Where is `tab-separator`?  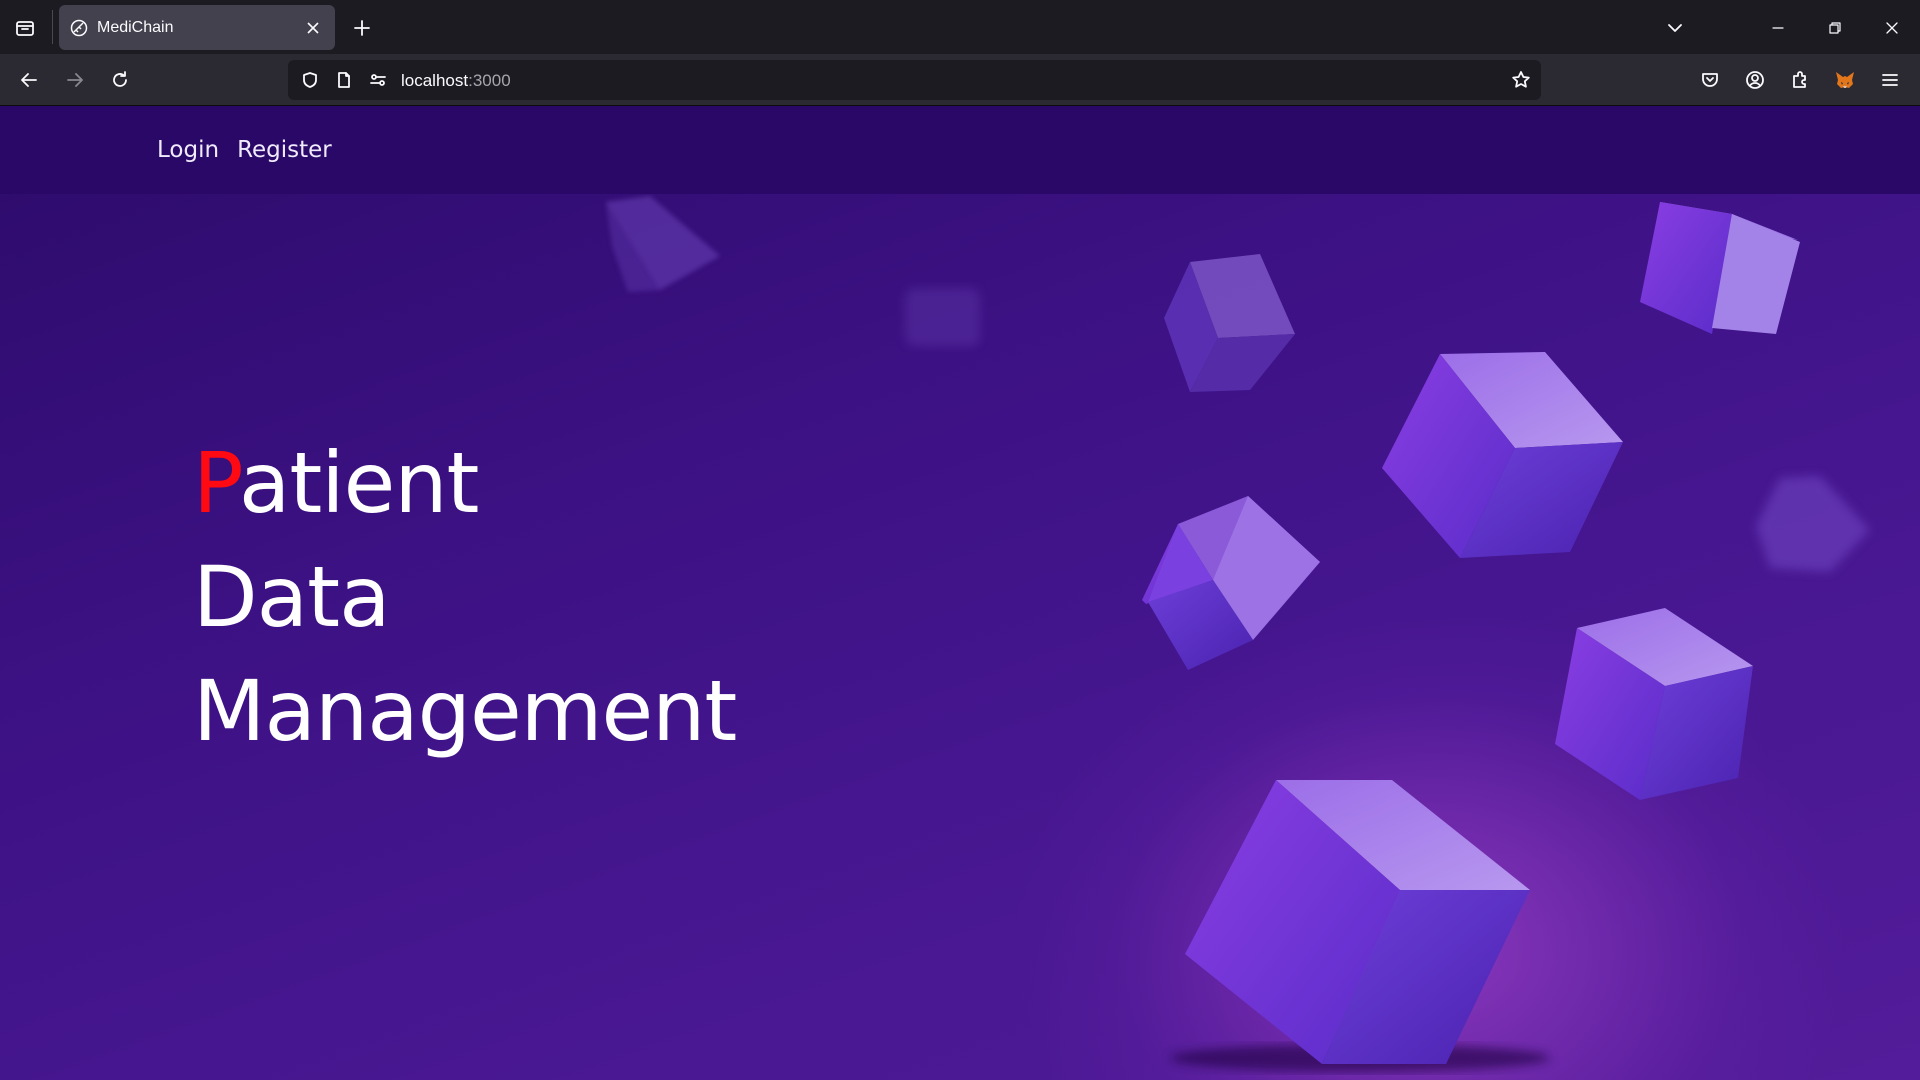 tab-separator is located at coordinates (52, 27).